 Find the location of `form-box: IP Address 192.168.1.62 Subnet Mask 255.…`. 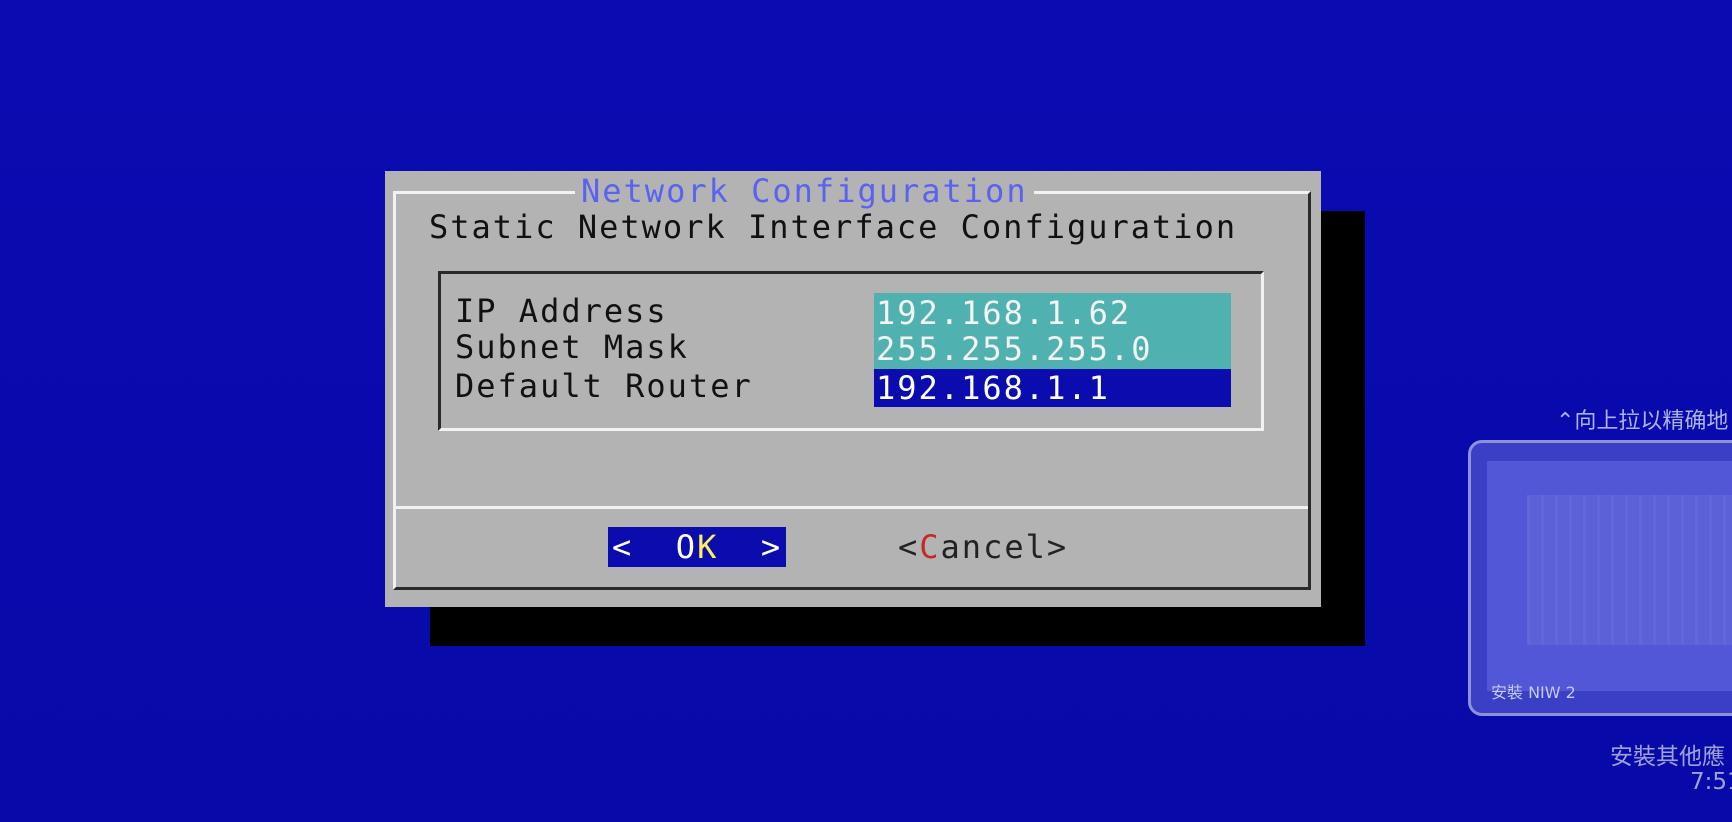

form-box: IP Address 192.168.1.62 Subnet Mask 255.… is located at coordinates (851, 351).